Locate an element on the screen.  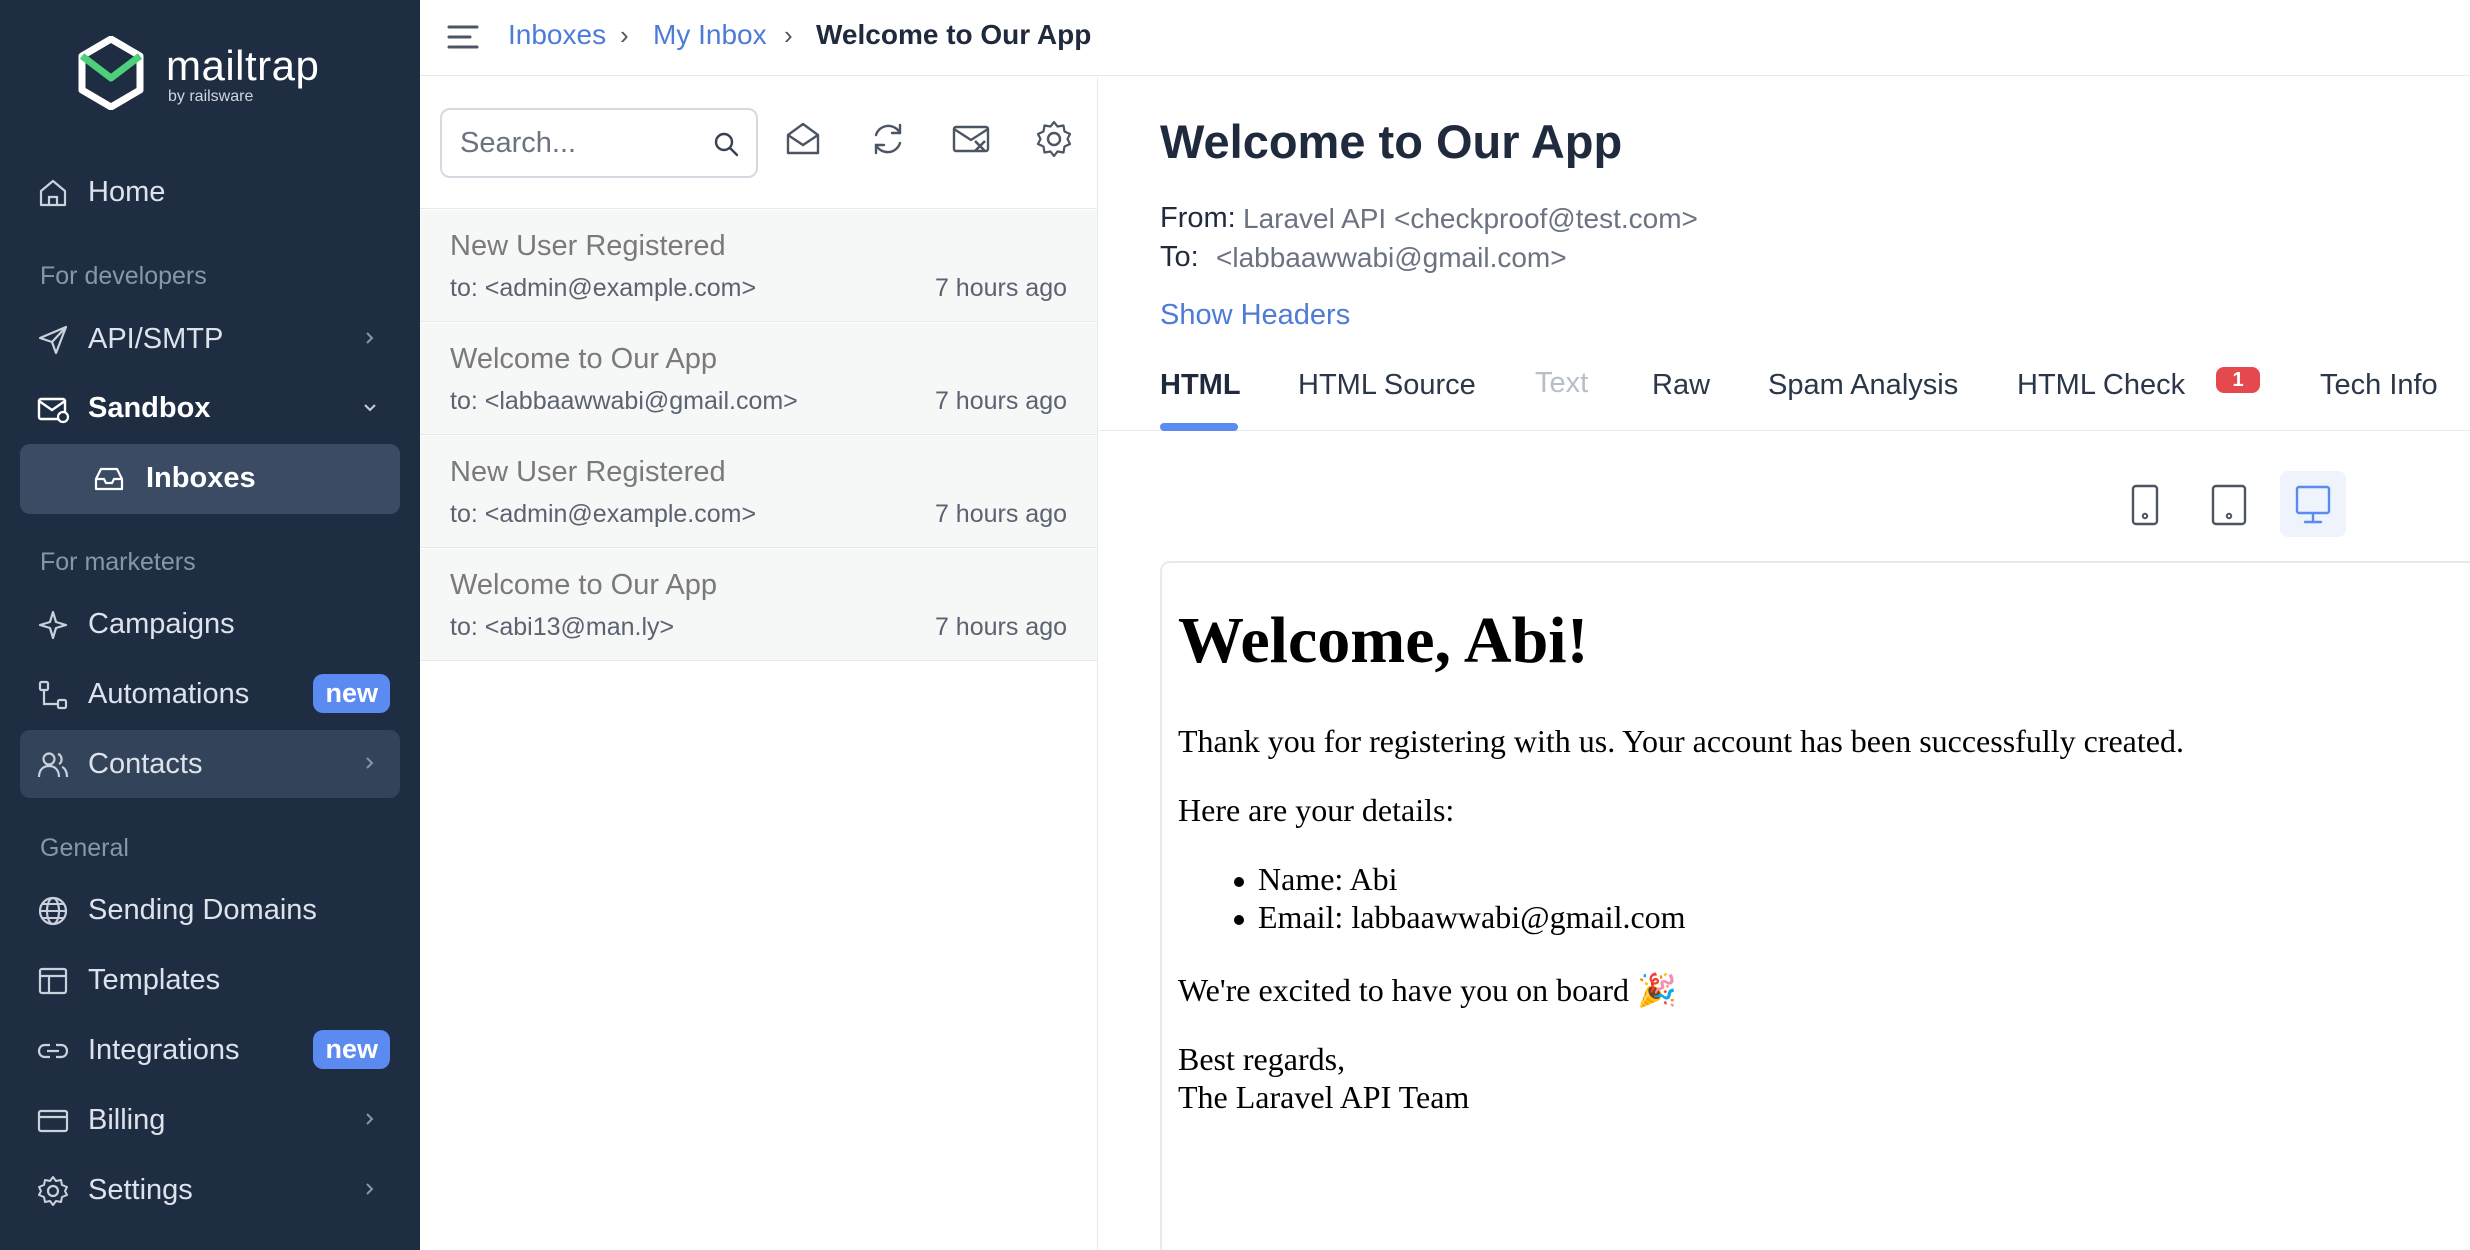
sidebar-item-label: API/SMTP is located at coordinates (156, 339).